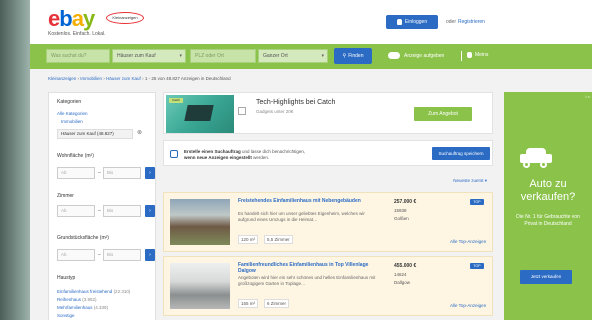  Describe the element at coordinates (82, 307) in the screenshot. I see `house-type-item: Mehrfamilienhaus (4.339)` at that location.